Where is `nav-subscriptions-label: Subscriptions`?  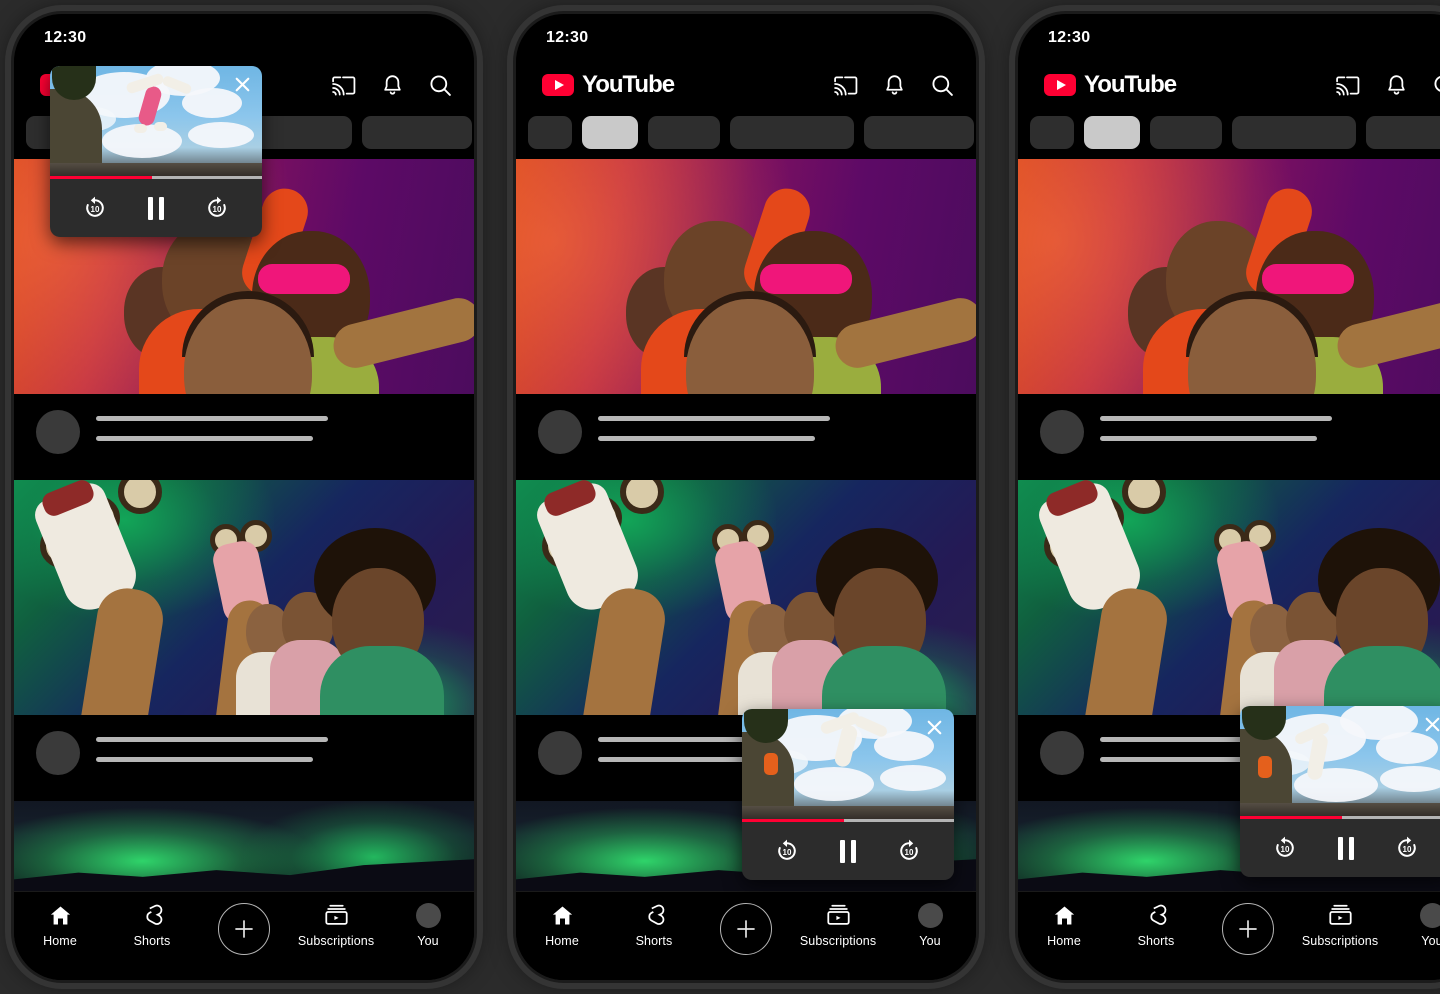
nav-subscriptions-label: Subscriptions is located at coordinates (336, 941).